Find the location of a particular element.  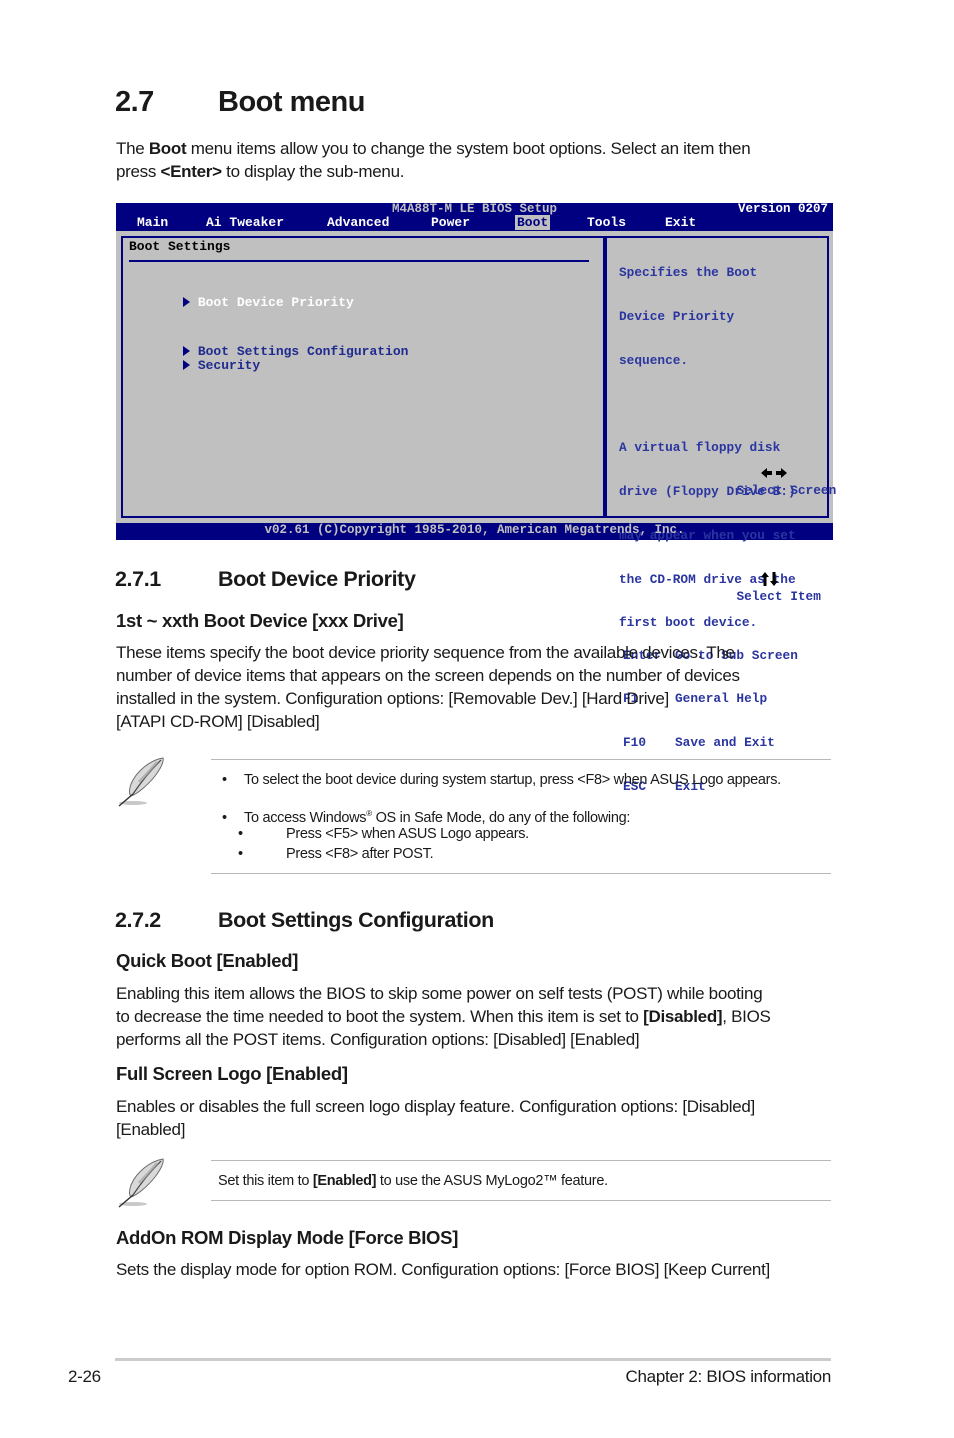

bios-tab-advanced: Advanced is located at coordinates (358, 222).